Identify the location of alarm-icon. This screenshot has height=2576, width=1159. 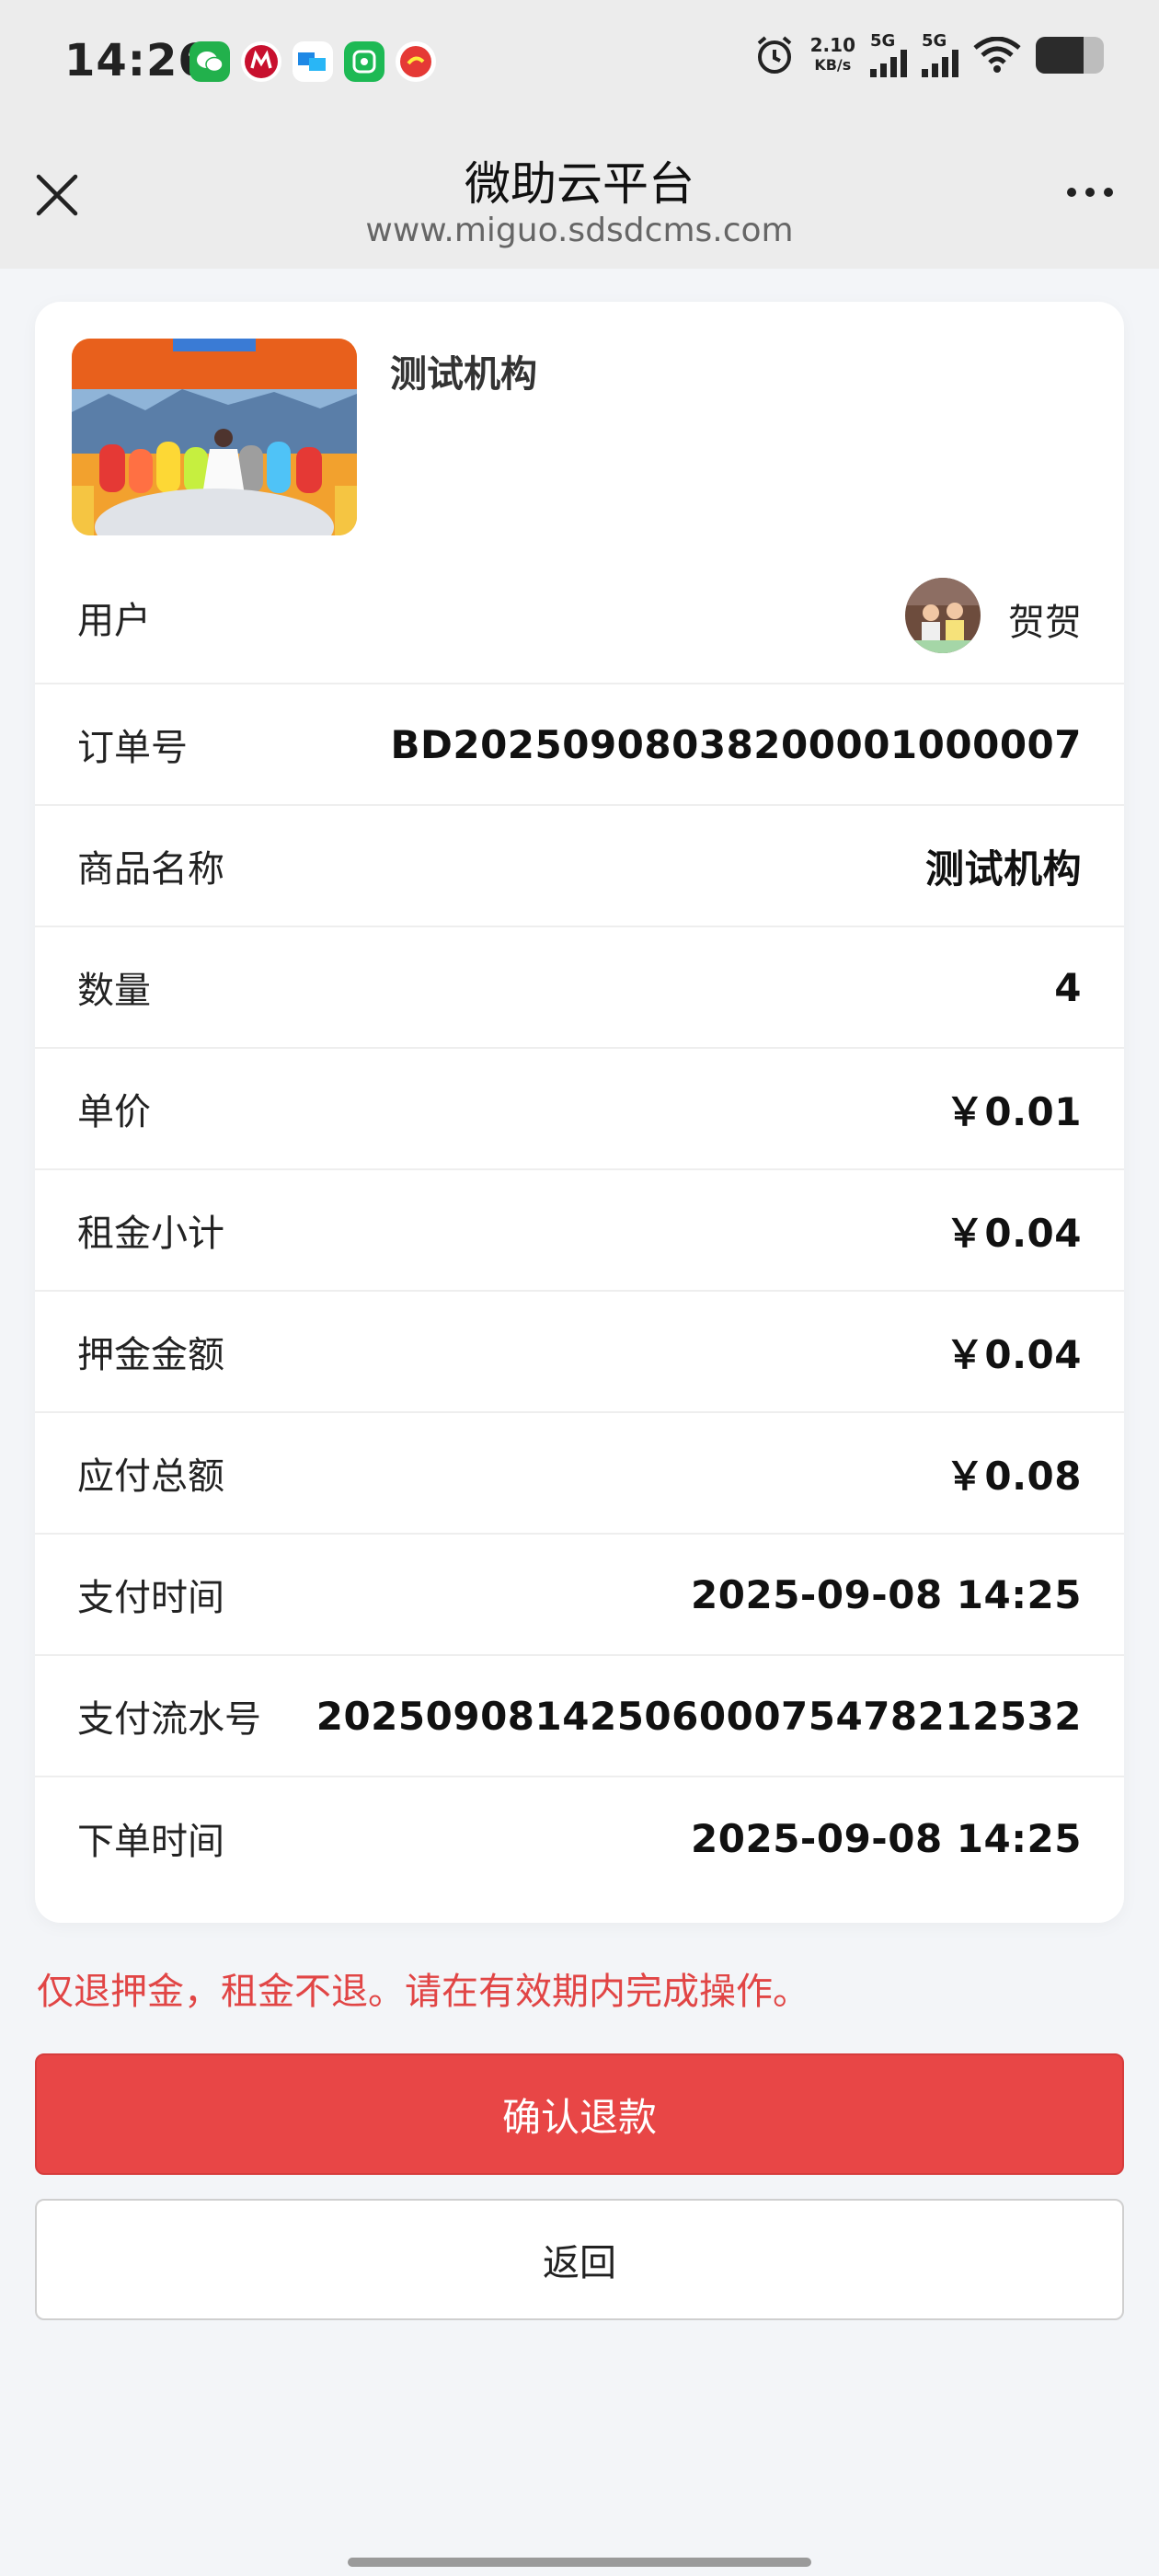
(774, 55).